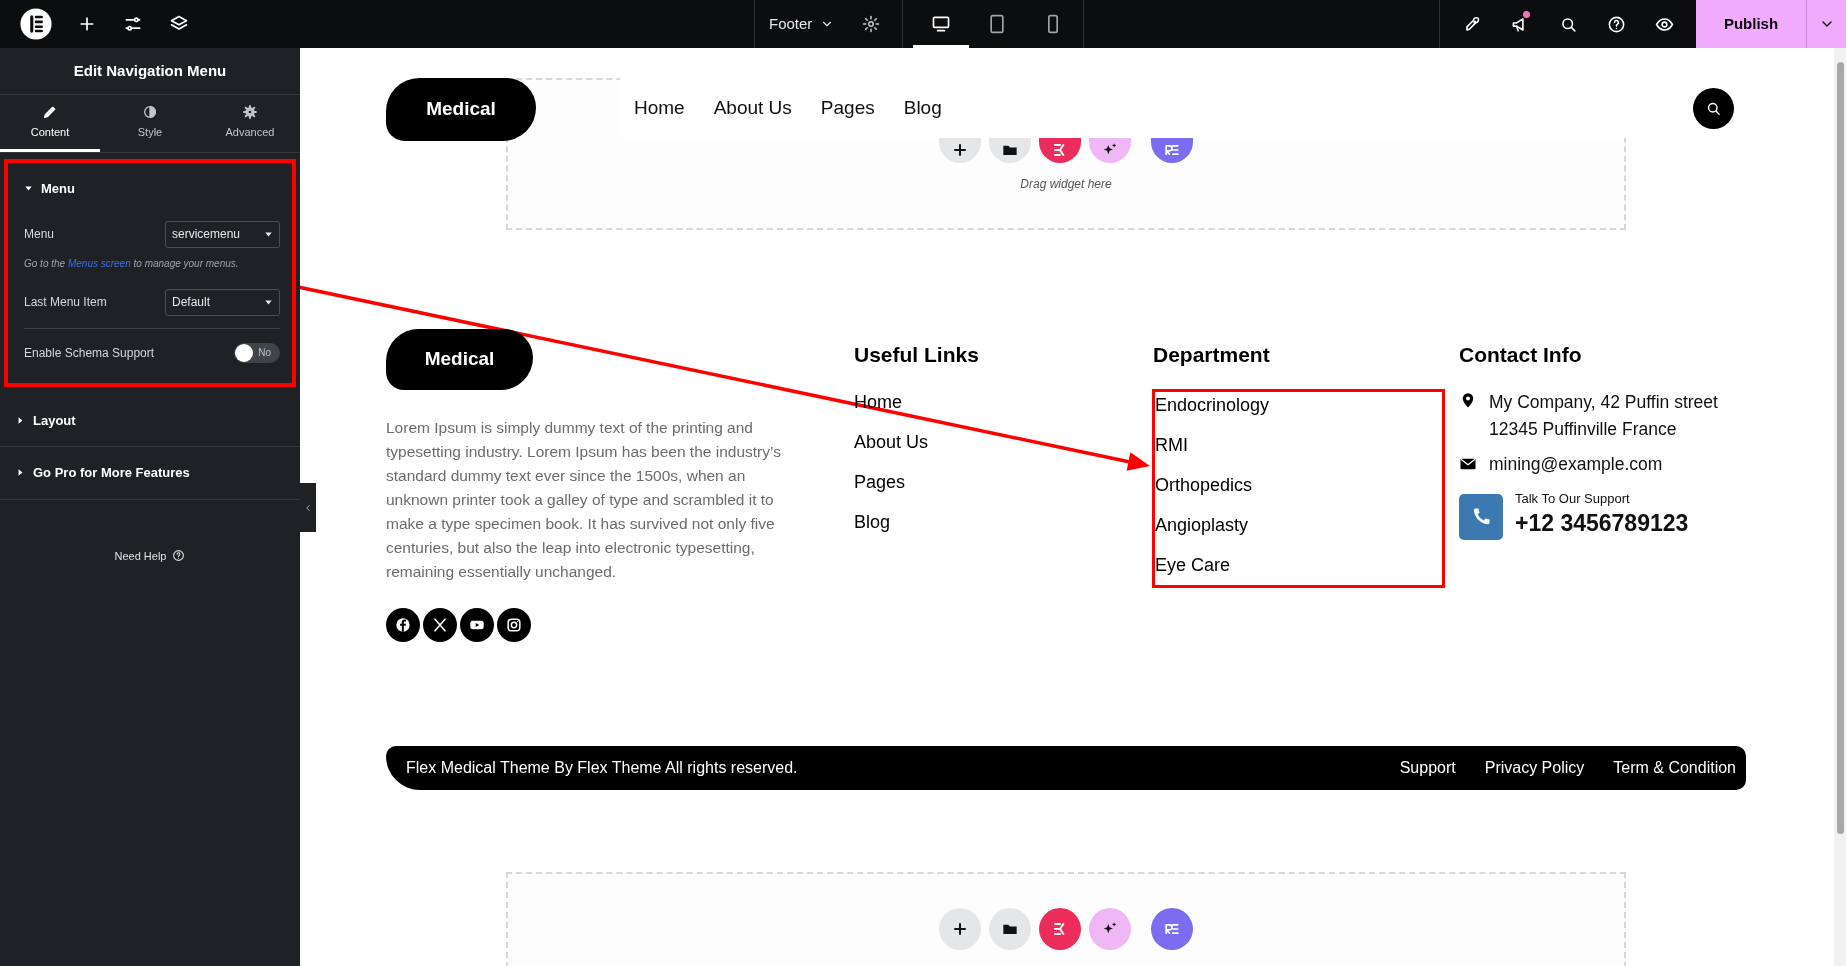  What do you see at coordinates (1576, 464) in the screenshot?
I see `email-text: mining@example.com` at bounding box center [1576, 464].